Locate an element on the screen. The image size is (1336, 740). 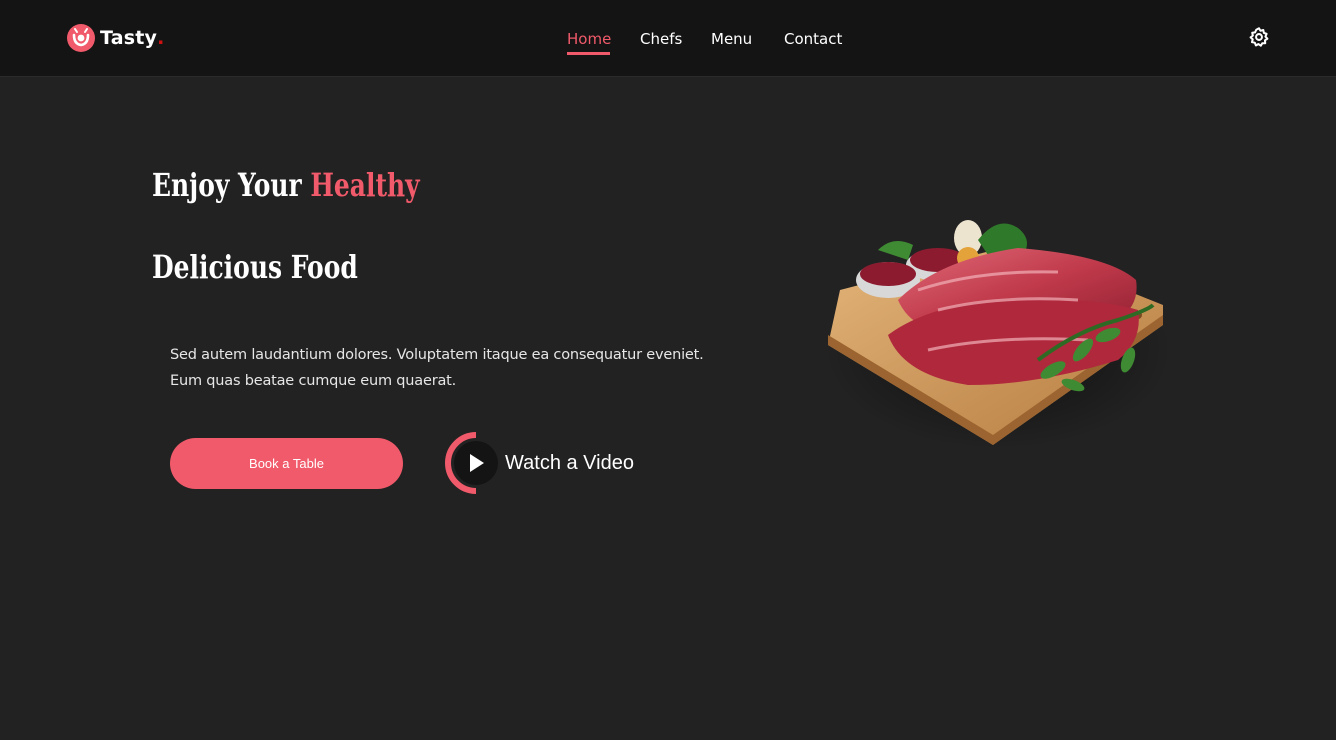
book-table-button: Book a Table is located at coordinates (286, 463).